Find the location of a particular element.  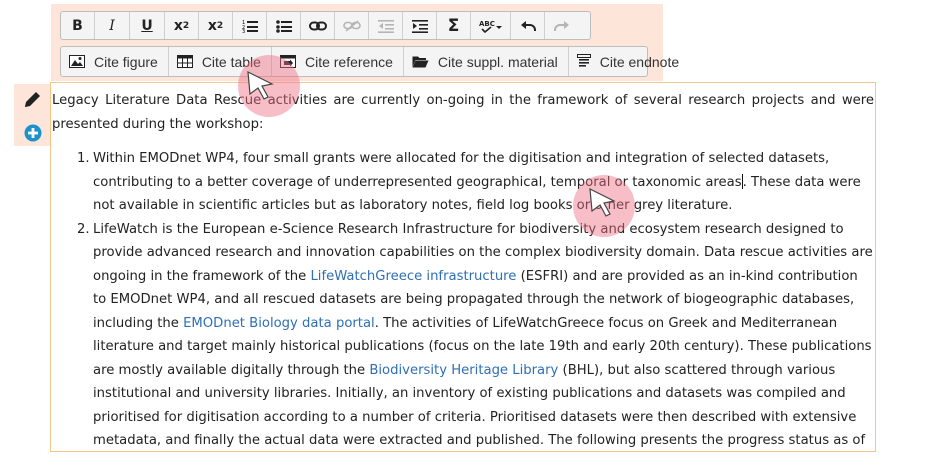

italic-button: I is located at coordinates (112, 25).